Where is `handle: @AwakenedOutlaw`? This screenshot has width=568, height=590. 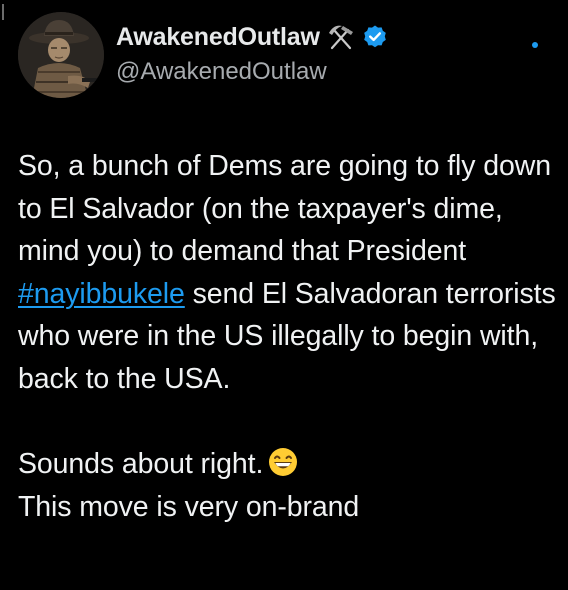
handle: @AwakenedOutlaw is located at coordinates (221, 72).